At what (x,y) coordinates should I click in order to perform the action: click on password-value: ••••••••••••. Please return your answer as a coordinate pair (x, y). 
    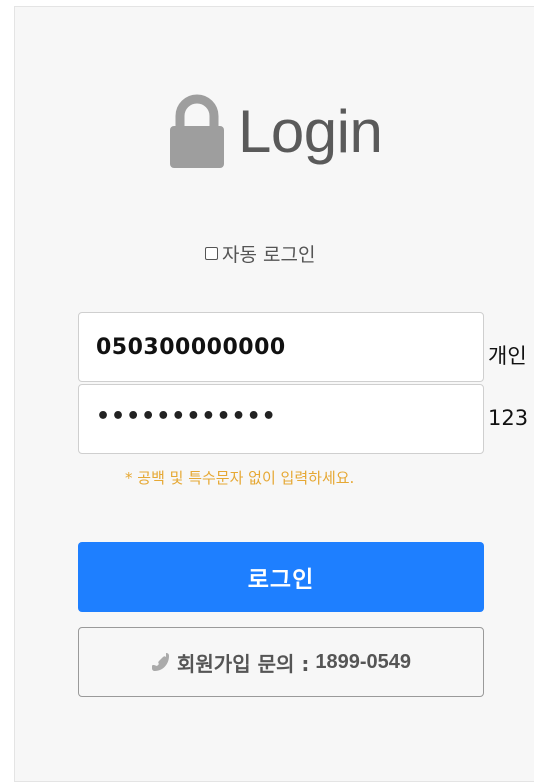
    Looking at the image, I should click on (186, 416).